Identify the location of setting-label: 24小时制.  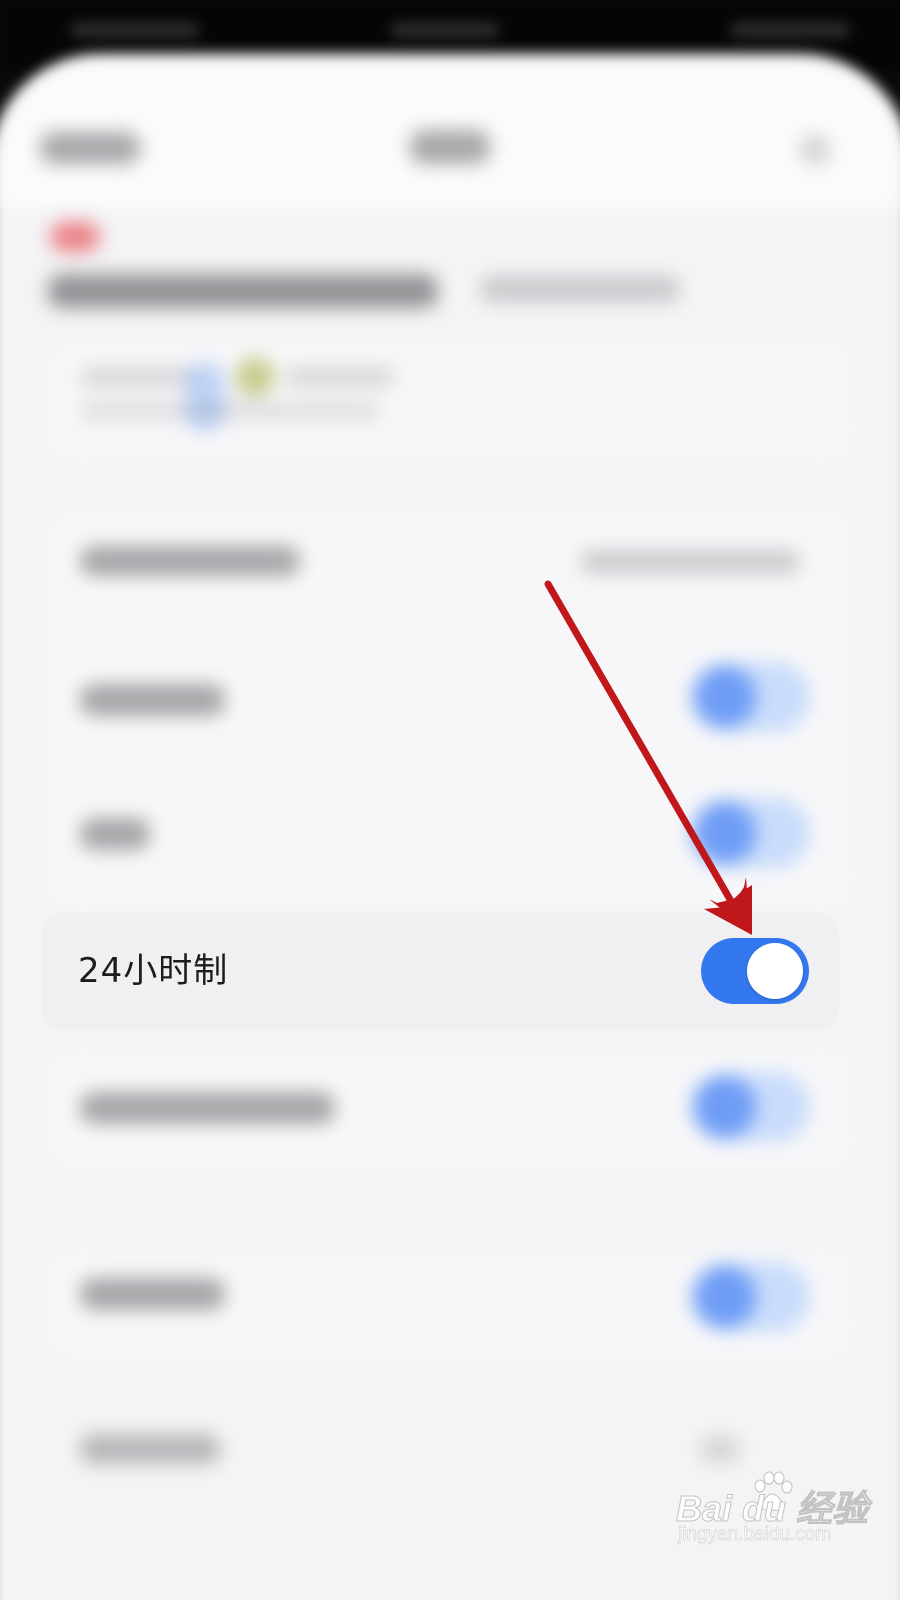
(153, 971).